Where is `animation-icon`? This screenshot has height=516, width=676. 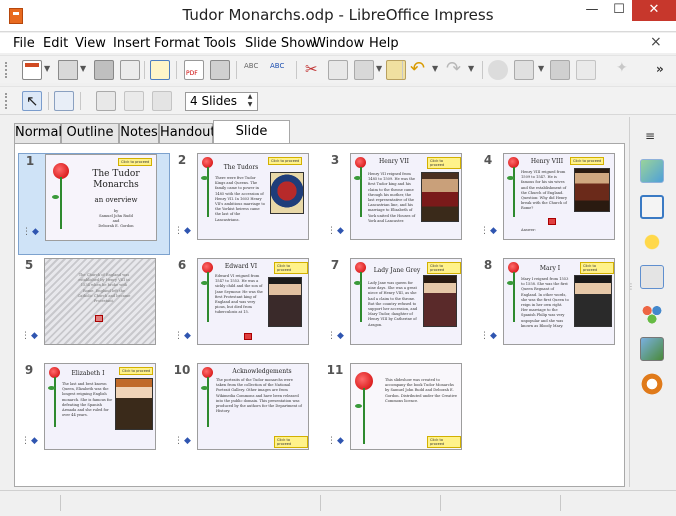
animation-icon is located at coordinates (652, 242).